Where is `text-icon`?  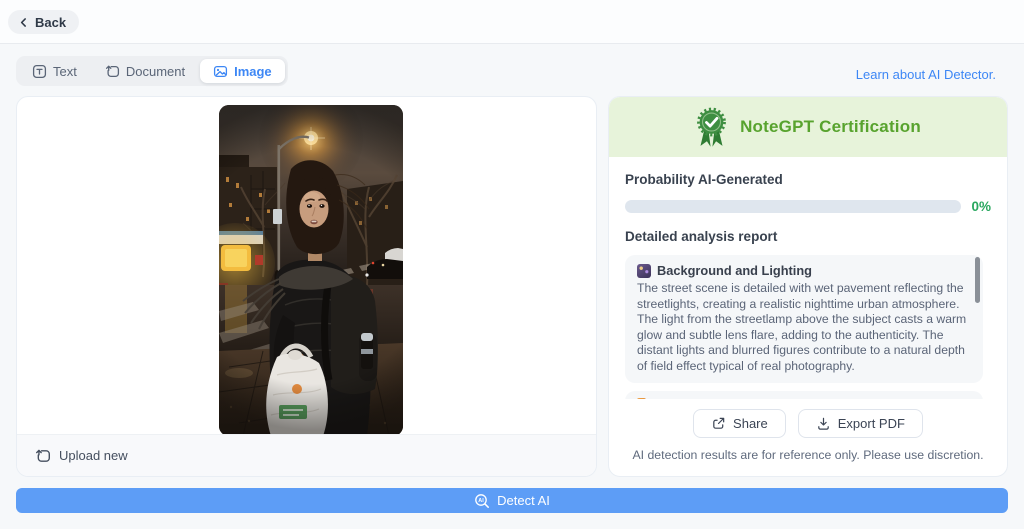 text-icon is located at coordinates (39, 71).